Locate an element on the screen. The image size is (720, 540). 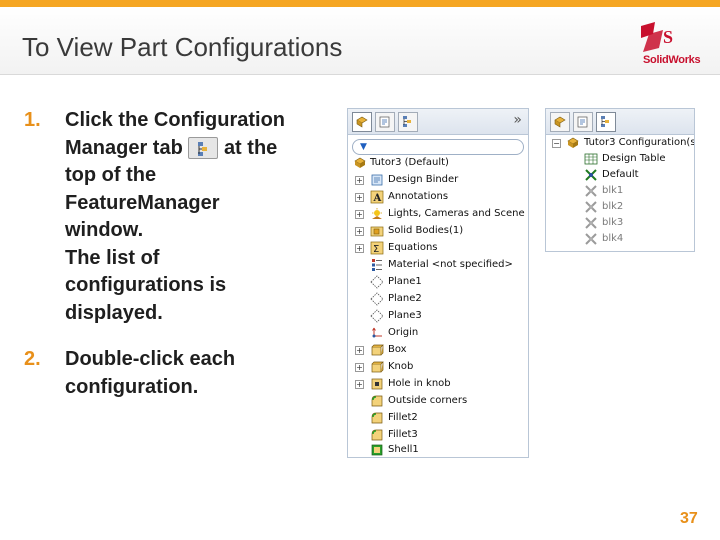
config-item: blk1 is located at coordinates (620, 191).